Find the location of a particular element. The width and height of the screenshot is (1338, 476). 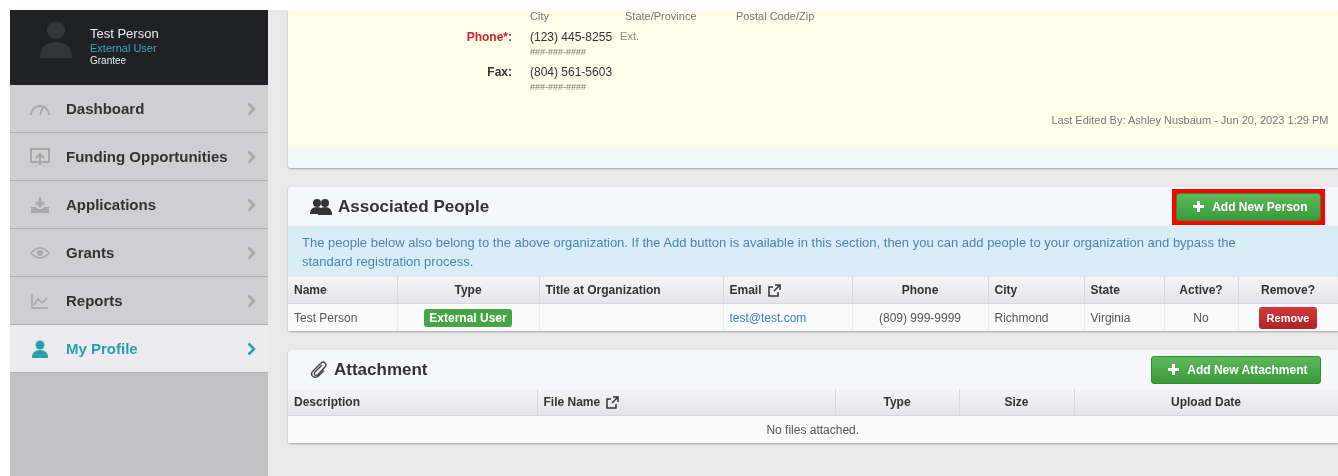

column-header: Title at Organization is located at coordinates (603, 290).